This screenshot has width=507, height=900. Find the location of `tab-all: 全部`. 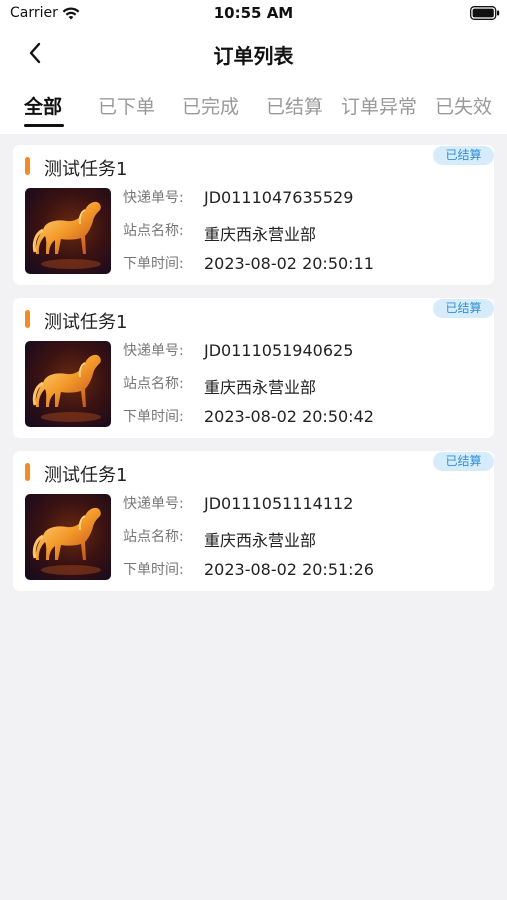

tab-all: 全部 is located at coordinates (43, 105).